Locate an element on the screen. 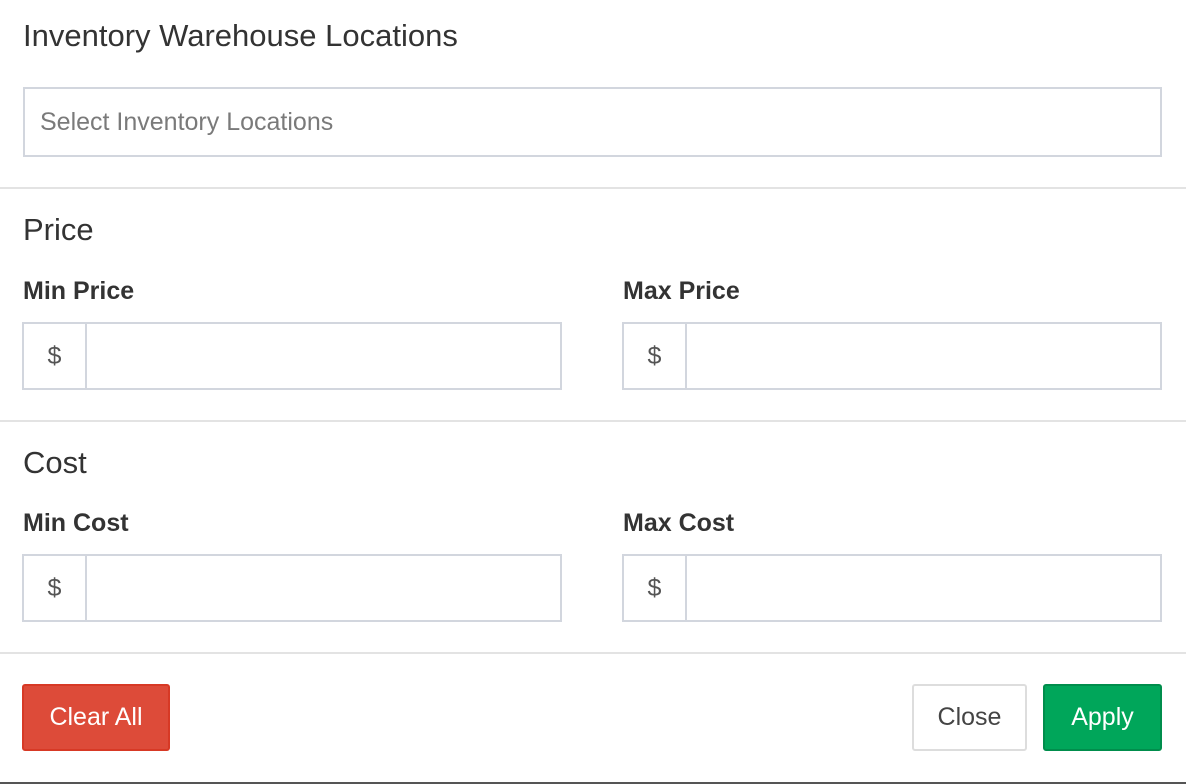  cost-section-title: Cost is located at coordinates (55, 462).